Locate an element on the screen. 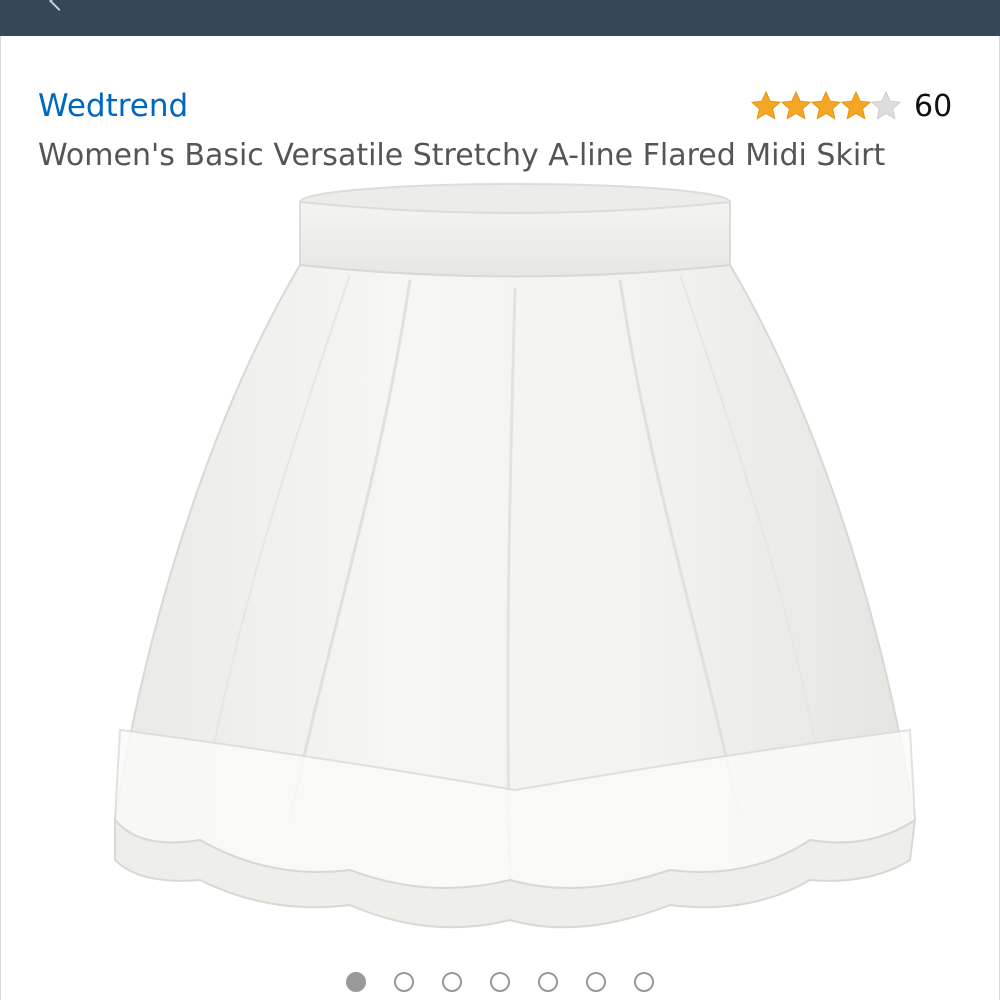 The height and width of the screenshot is (1000, 1000). rating-count: 60 is located at coordinates (933, 106).